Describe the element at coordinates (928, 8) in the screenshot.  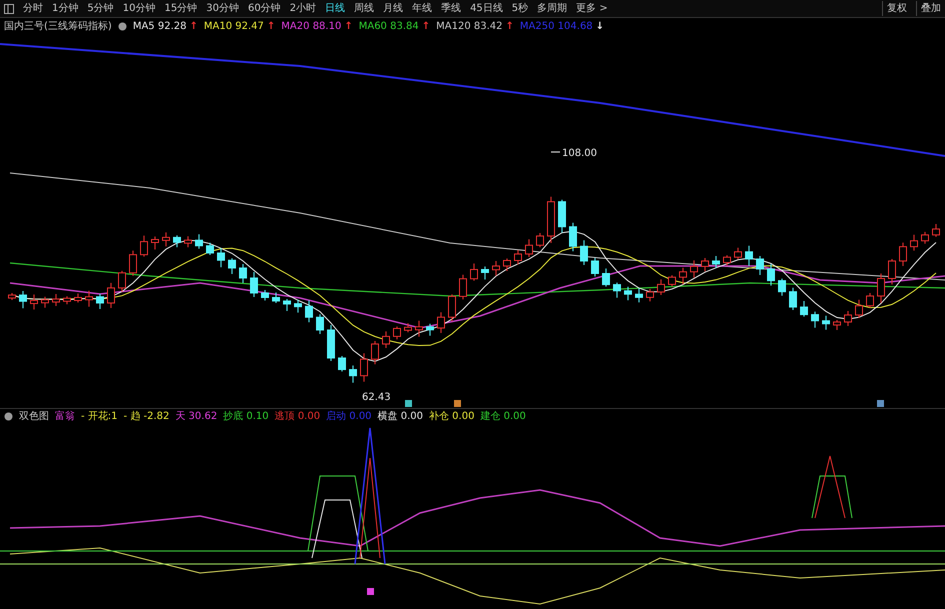
I see `toolbar-button: 叠加` at that location.